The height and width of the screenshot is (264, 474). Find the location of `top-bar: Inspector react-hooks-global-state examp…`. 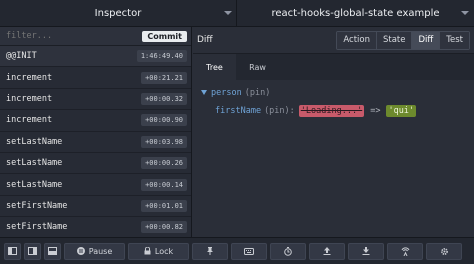

top-bar: Inspector react-hooks-global-state examp… is located at coordinates (237, 13).